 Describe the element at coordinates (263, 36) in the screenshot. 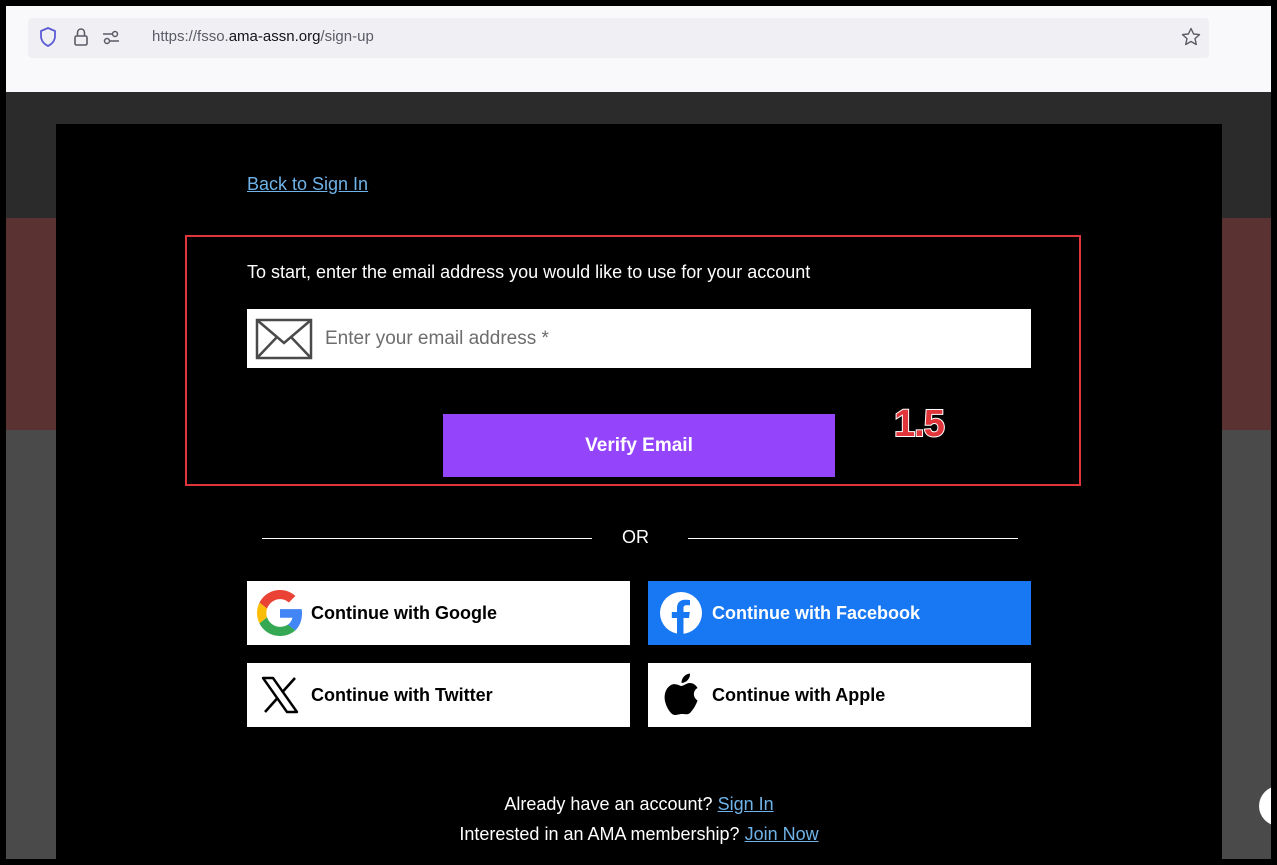

I see `url-text: https://fsso.ama-assn.org/sign-up` at that location.